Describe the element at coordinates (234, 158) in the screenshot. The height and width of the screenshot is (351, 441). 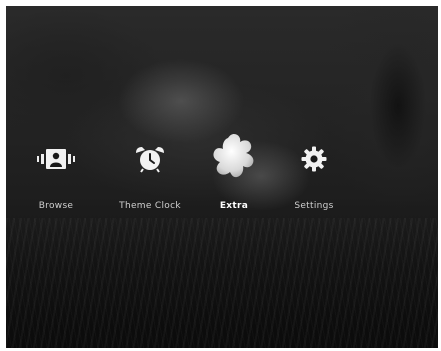
I see `flower-icon` at that location.